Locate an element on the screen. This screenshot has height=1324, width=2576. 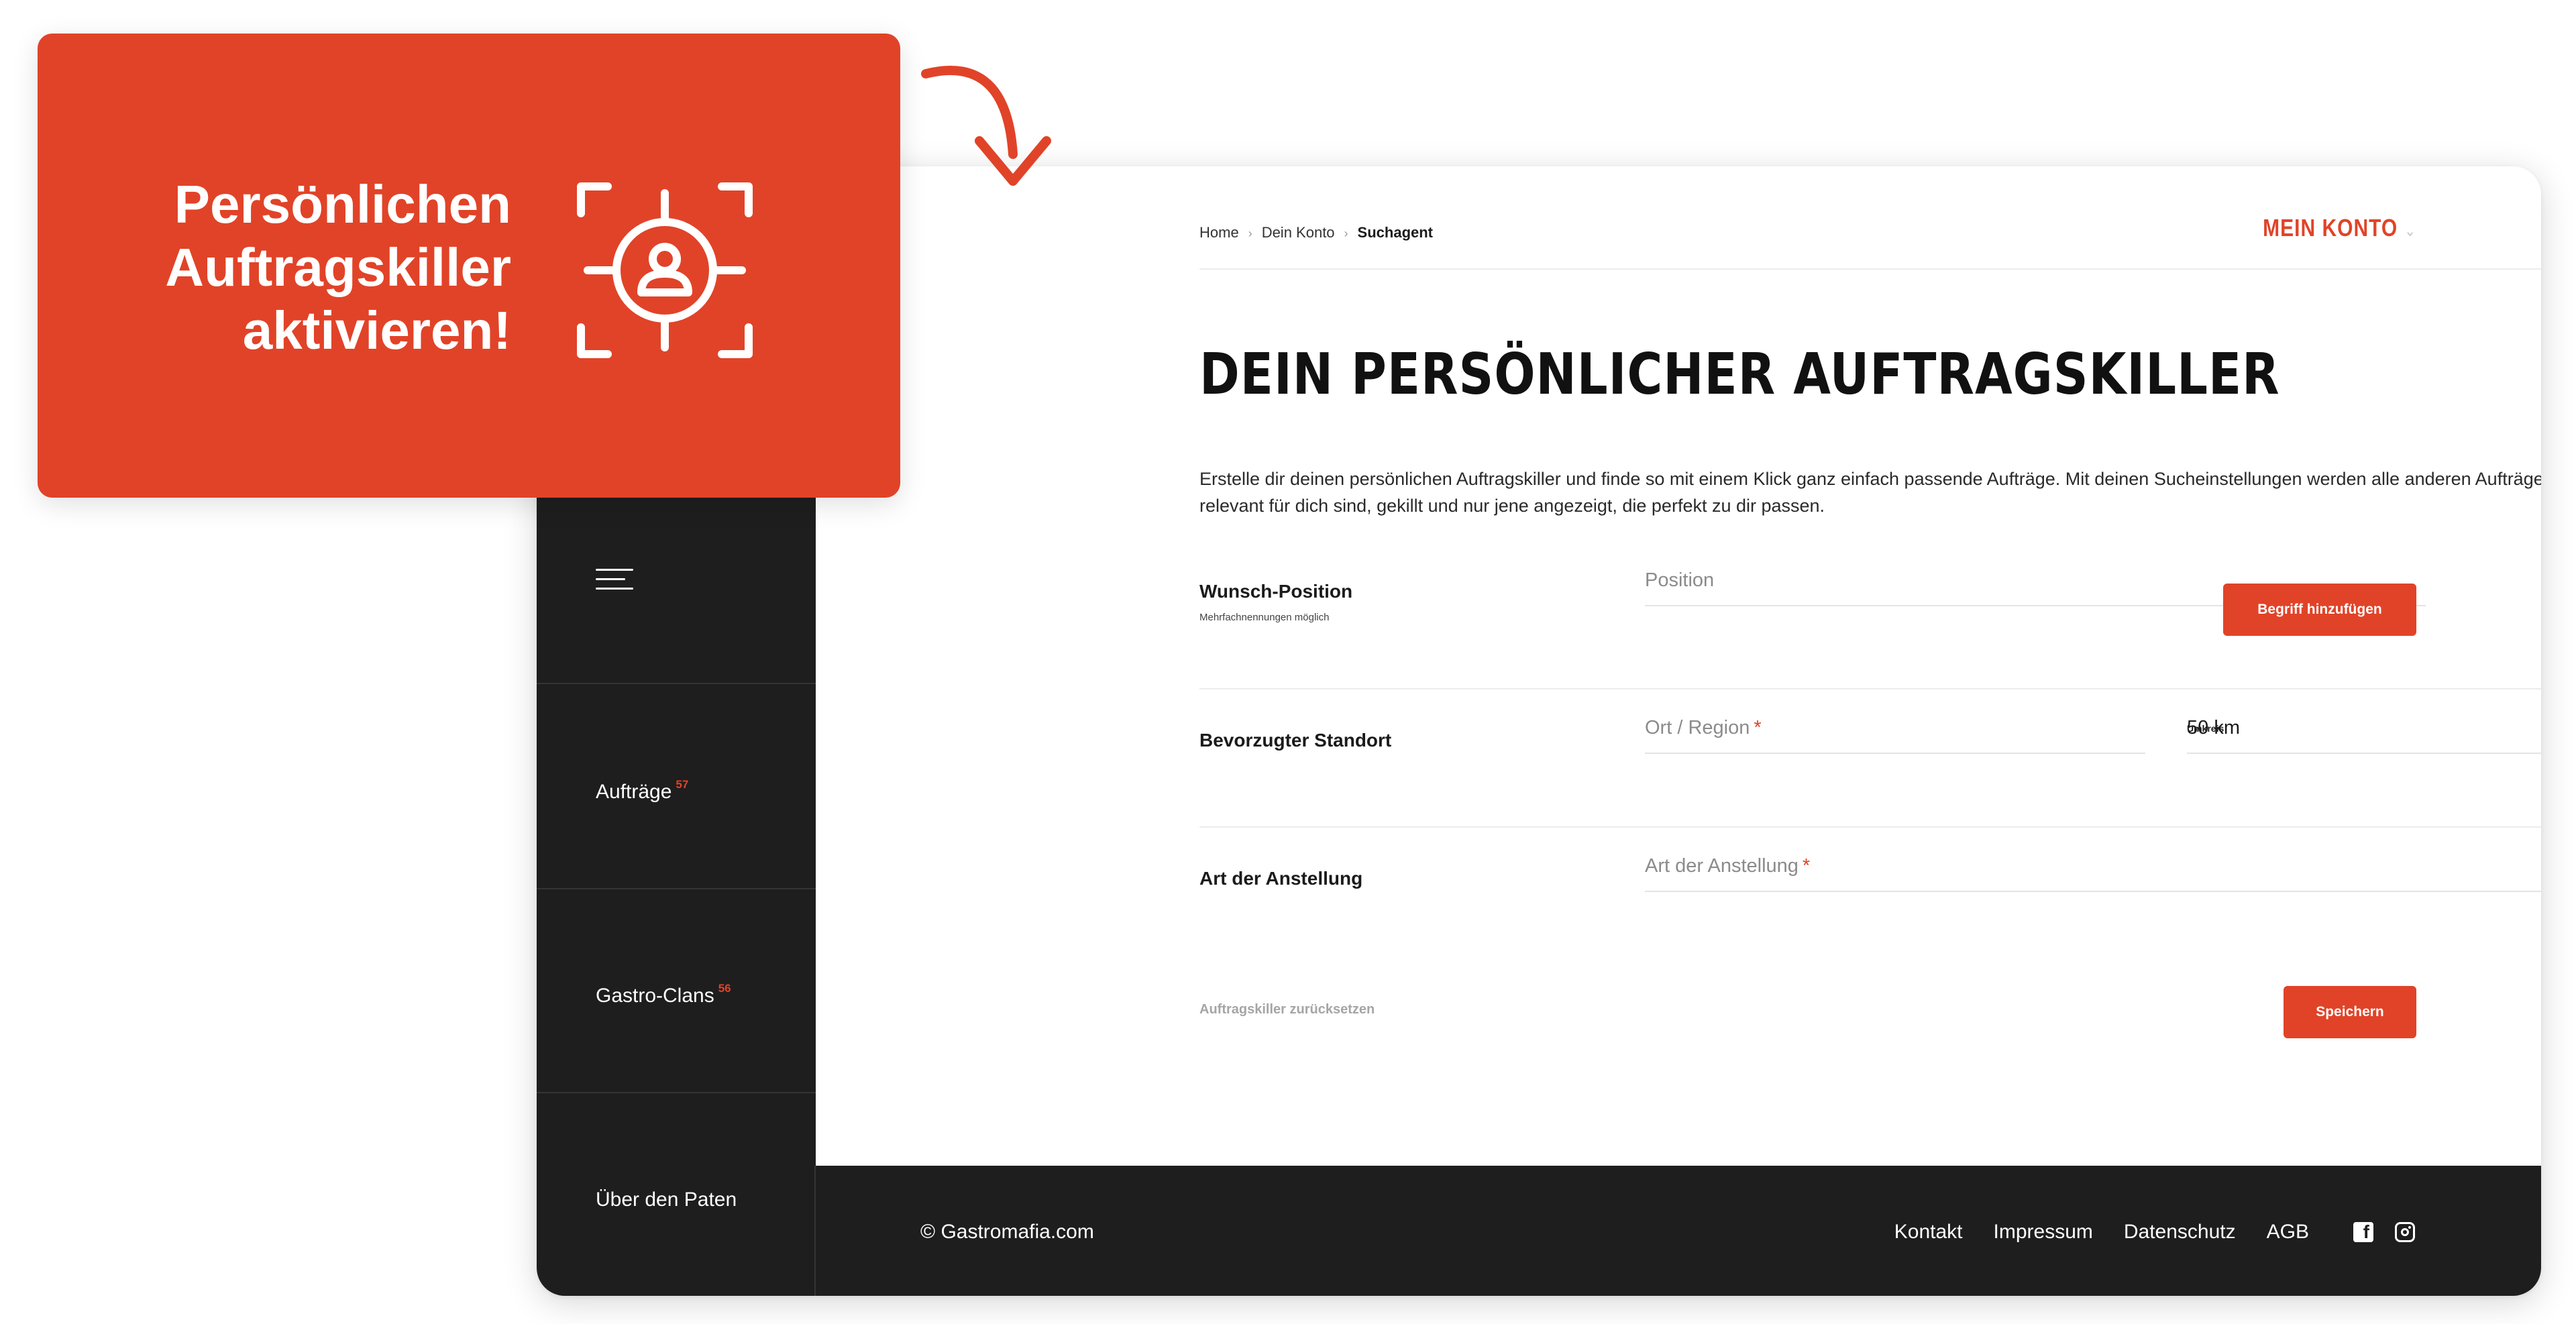
breadcrumb: Home › Dein Konto › Suchagent is located at coordinates (1316, 232).